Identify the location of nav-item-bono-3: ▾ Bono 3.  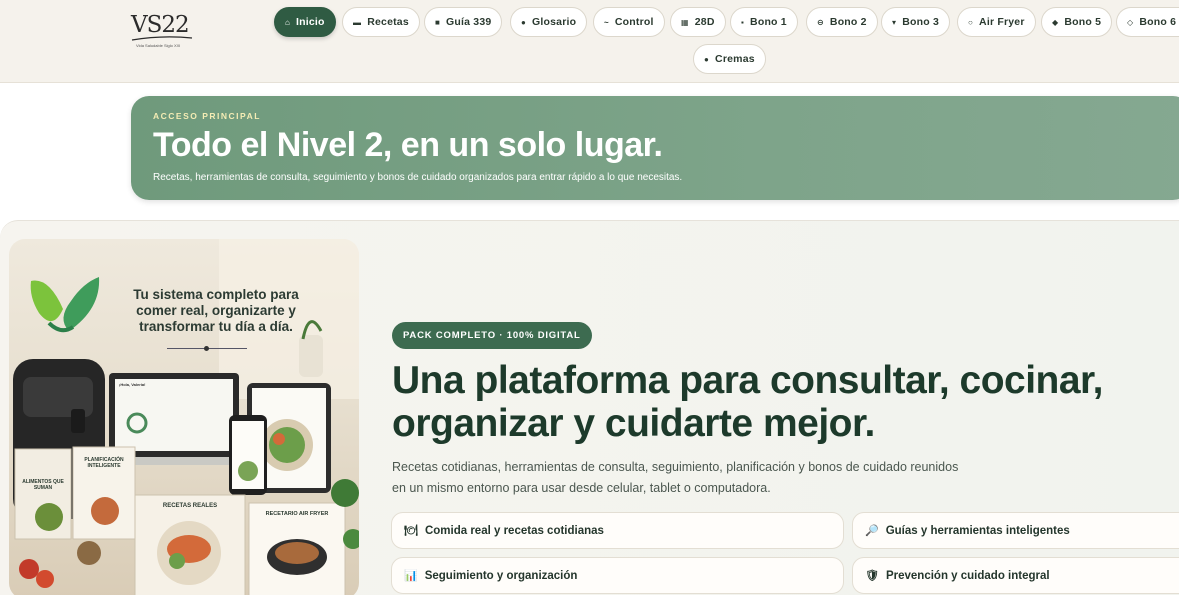
(915, 22).